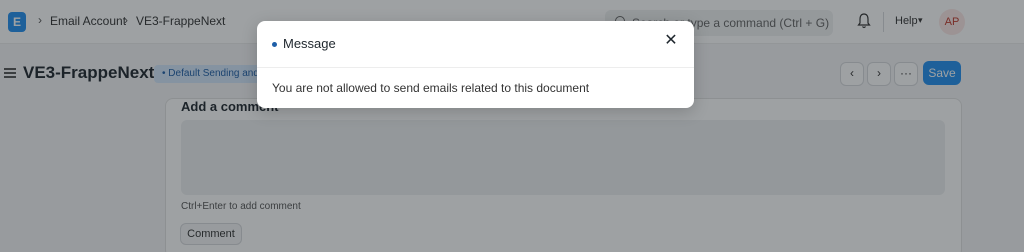 This screenshot has width=1024, height=252. I want to click on indicator-dot-icon, so click(274, 44).